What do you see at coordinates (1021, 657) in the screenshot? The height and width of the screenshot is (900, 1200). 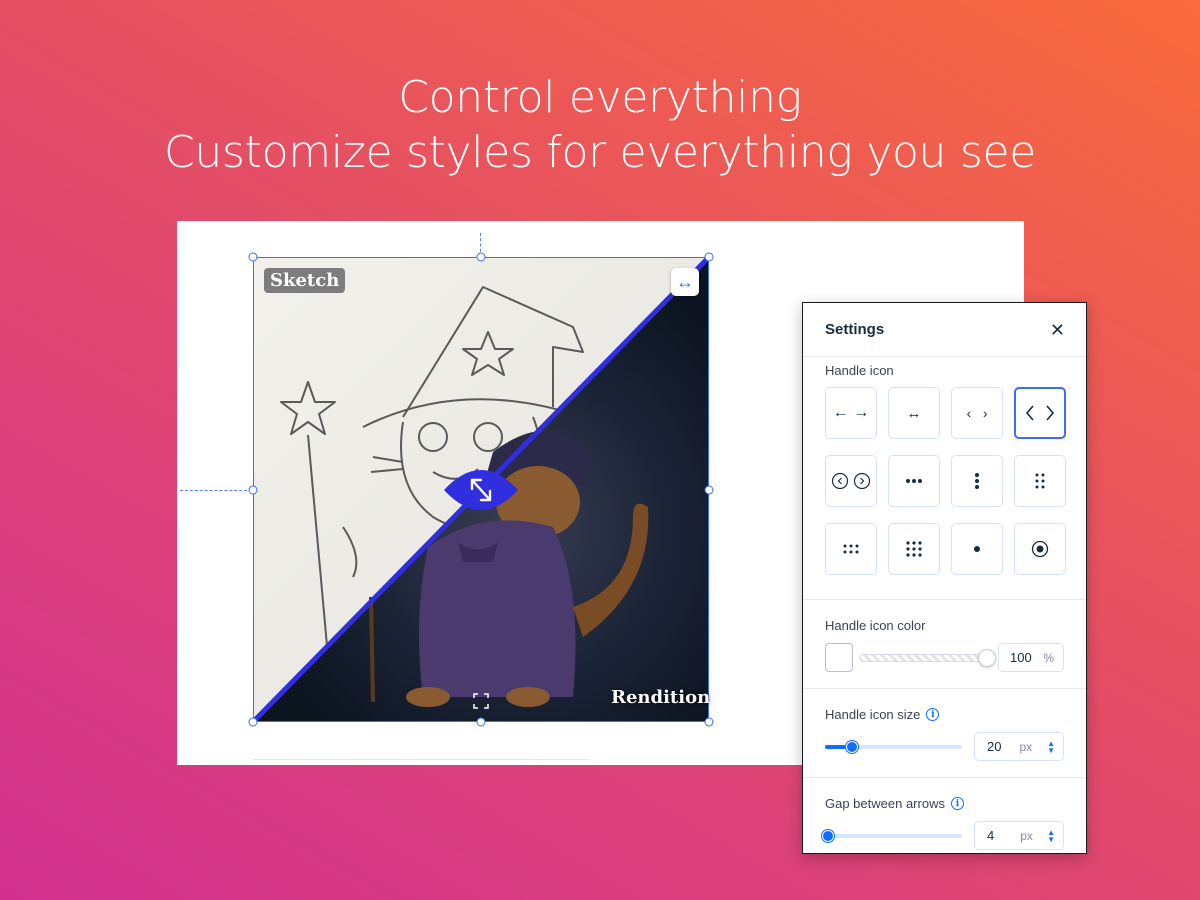 I see `opacity-value: 100` at bounding box center [1021, 657].